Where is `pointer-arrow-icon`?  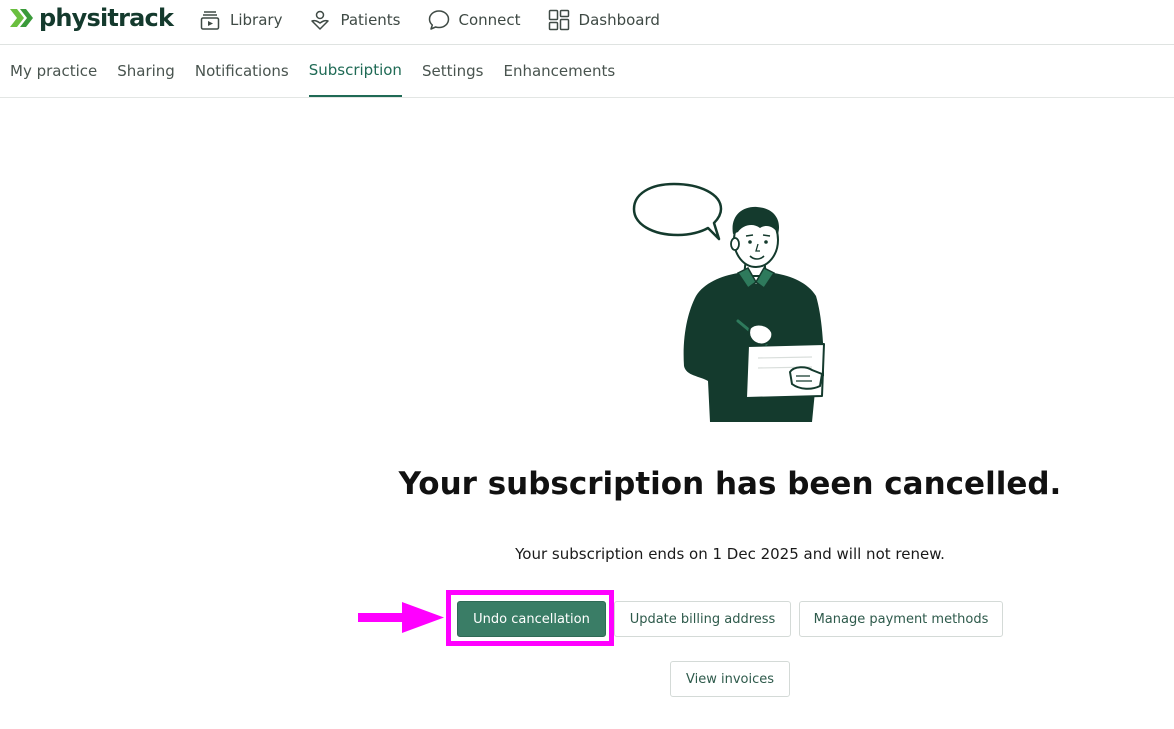
pointer-arrow-icon is located at coordinates (401, 617).